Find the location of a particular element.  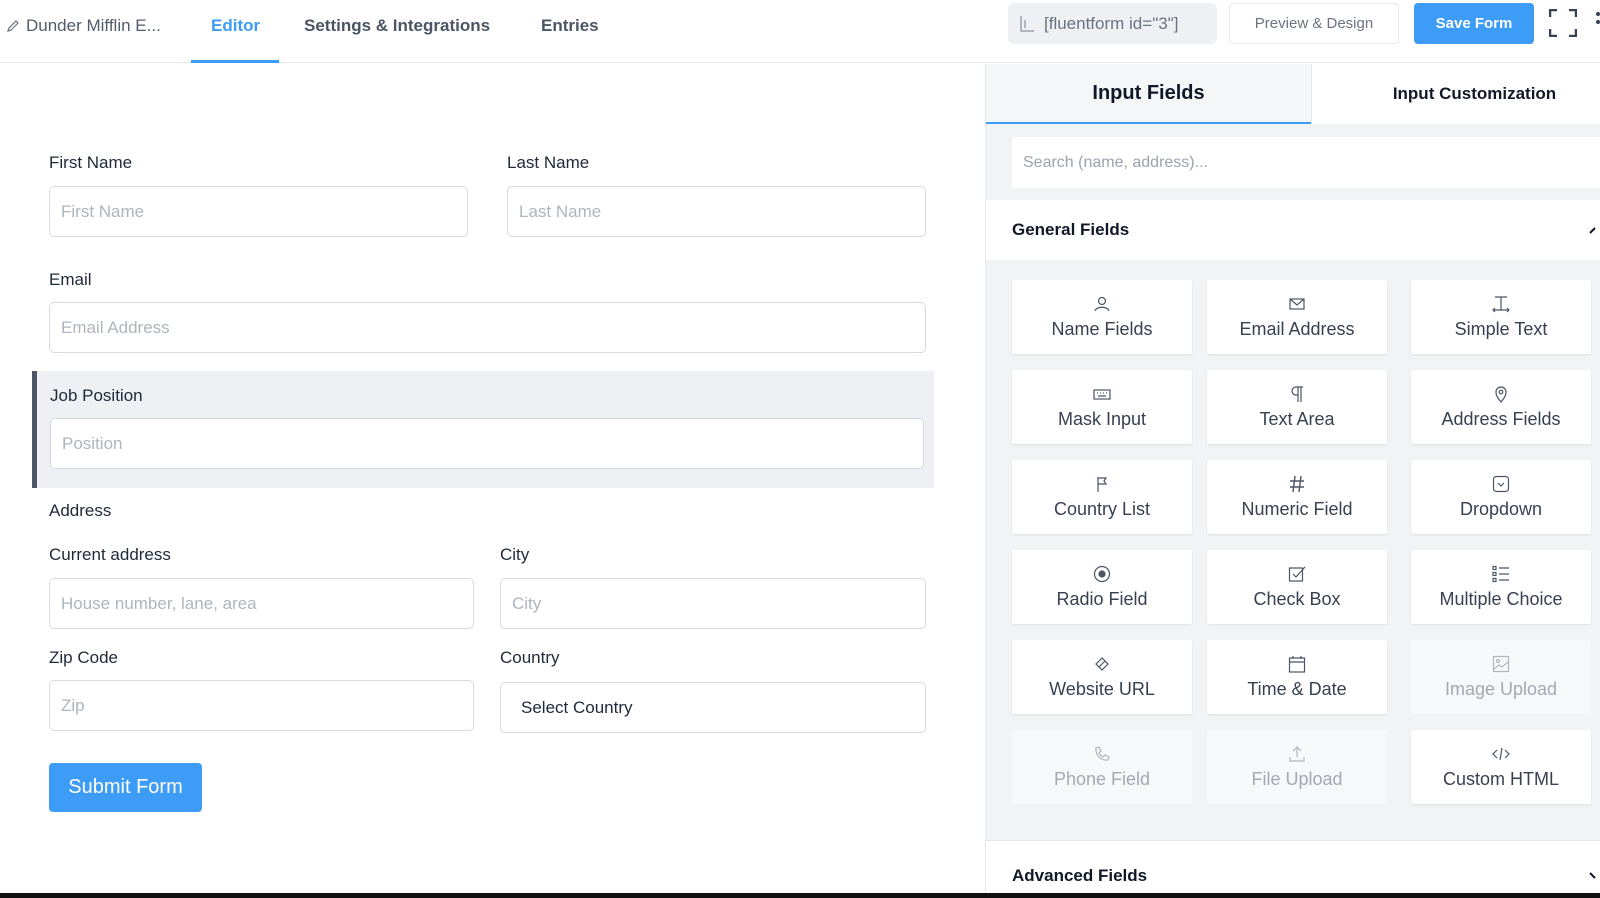

field-card-name-fields: Name Fields is located at coordinates (1102, 317).